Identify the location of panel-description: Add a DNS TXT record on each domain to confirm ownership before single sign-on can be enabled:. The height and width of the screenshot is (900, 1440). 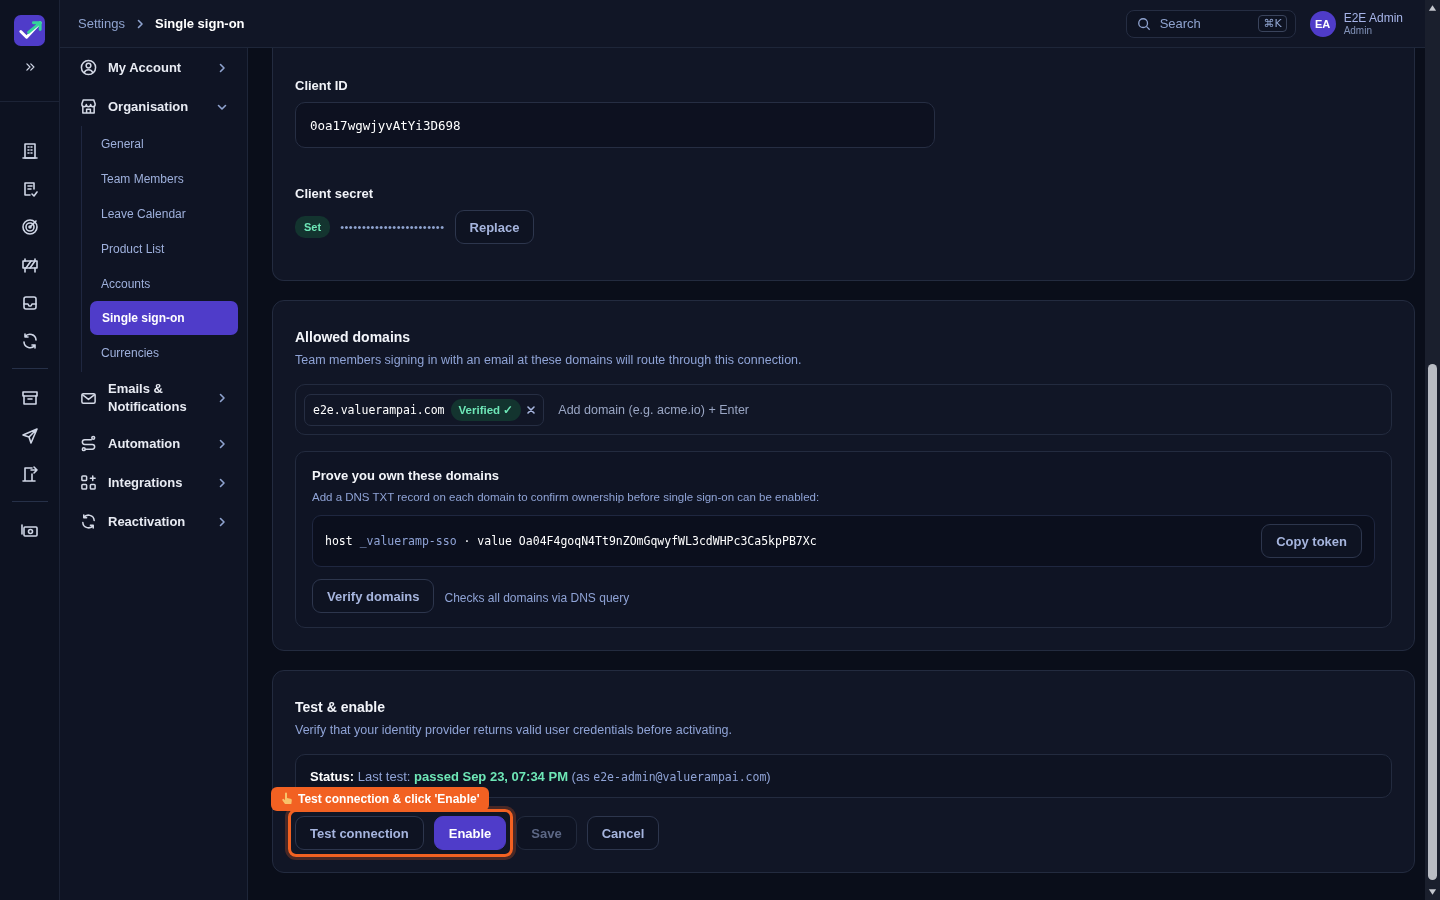
(566, 497).